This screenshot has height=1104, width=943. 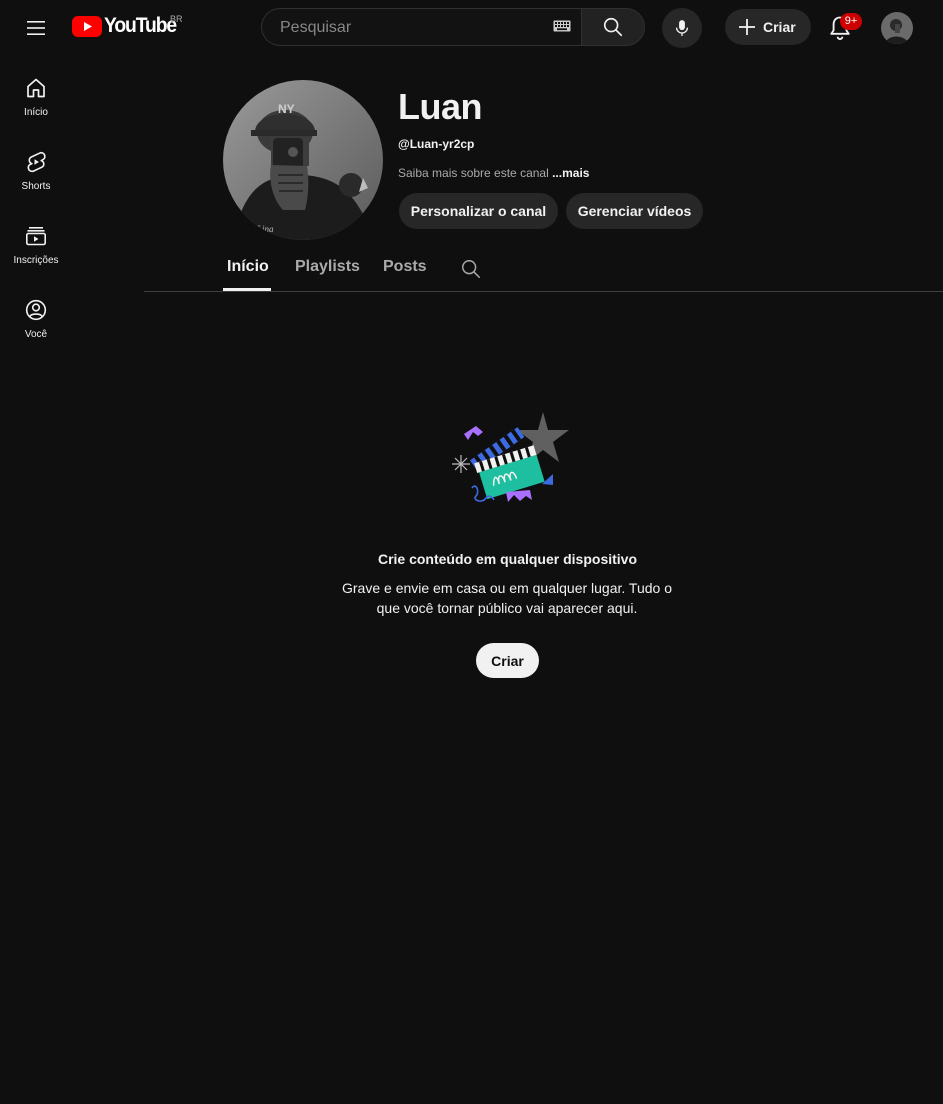 What do you see at coordinates (176, 19) in the screenshot?
I see `country-code: BR` at bounding box center [176, 19].